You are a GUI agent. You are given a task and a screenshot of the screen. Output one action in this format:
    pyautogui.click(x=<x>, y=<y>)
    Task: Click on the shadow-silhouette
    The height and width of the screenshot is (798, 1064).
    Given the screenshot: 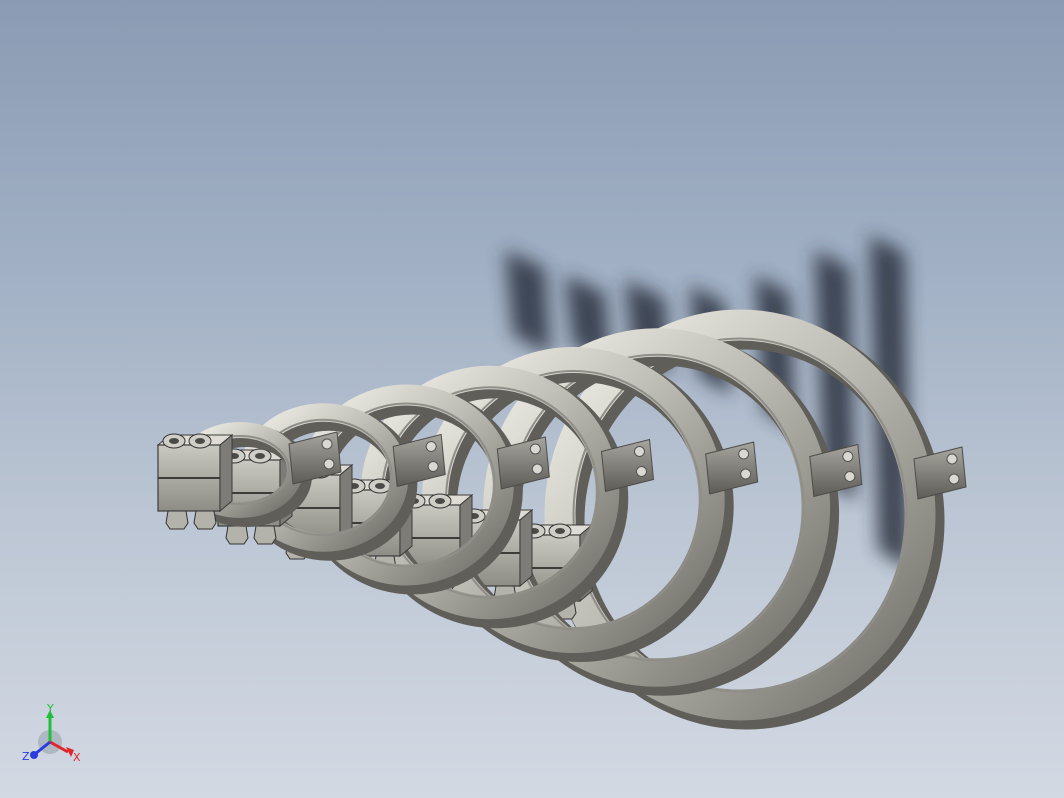 What is the action you would take?
    pyautogui.click(x=528, y=302)
    